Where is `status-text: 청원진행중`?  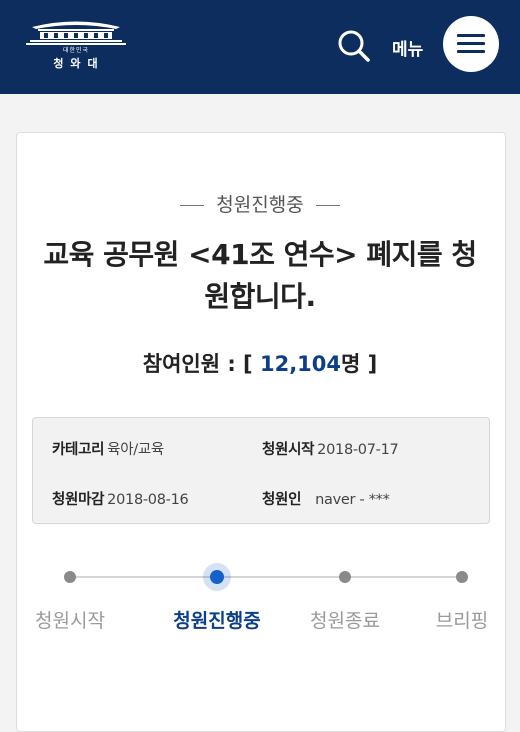
status-text: 청원진행중 is located at coordinates (260, 205).